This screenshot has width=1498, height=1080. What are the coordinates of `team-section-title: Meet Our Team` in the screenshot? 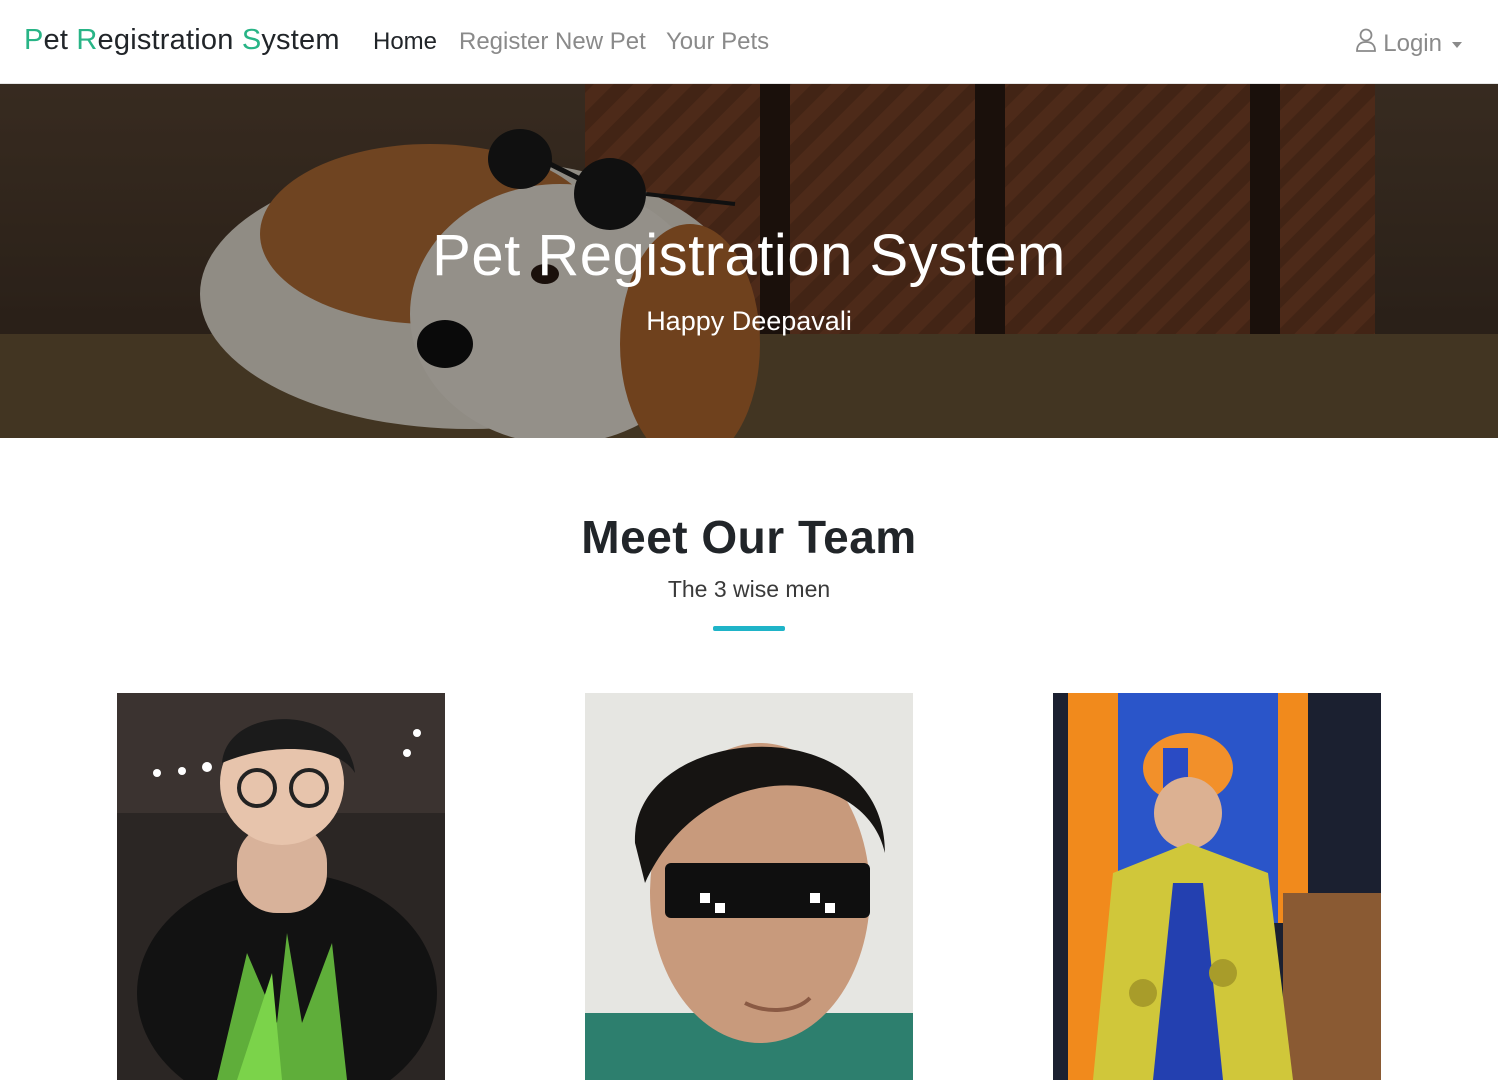 It's located at (749, 537).